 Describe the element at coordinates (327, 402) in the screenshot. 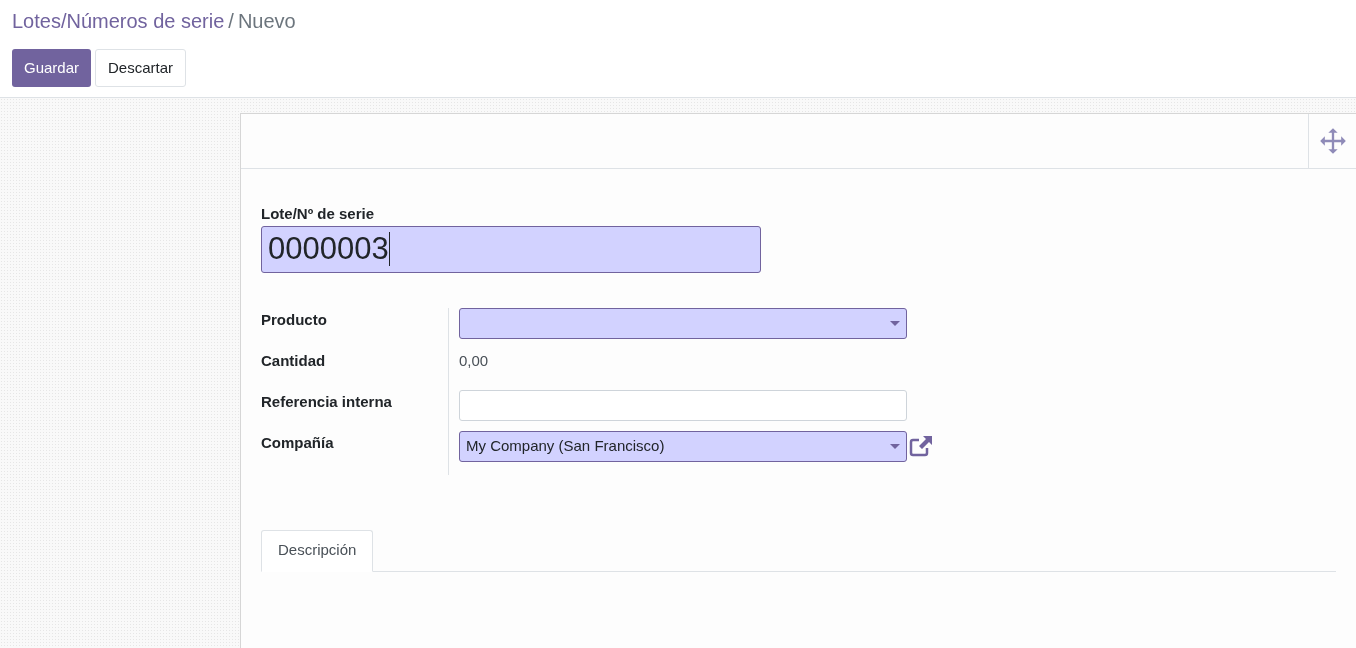

I see `field-label: Referencia interna` at that location.